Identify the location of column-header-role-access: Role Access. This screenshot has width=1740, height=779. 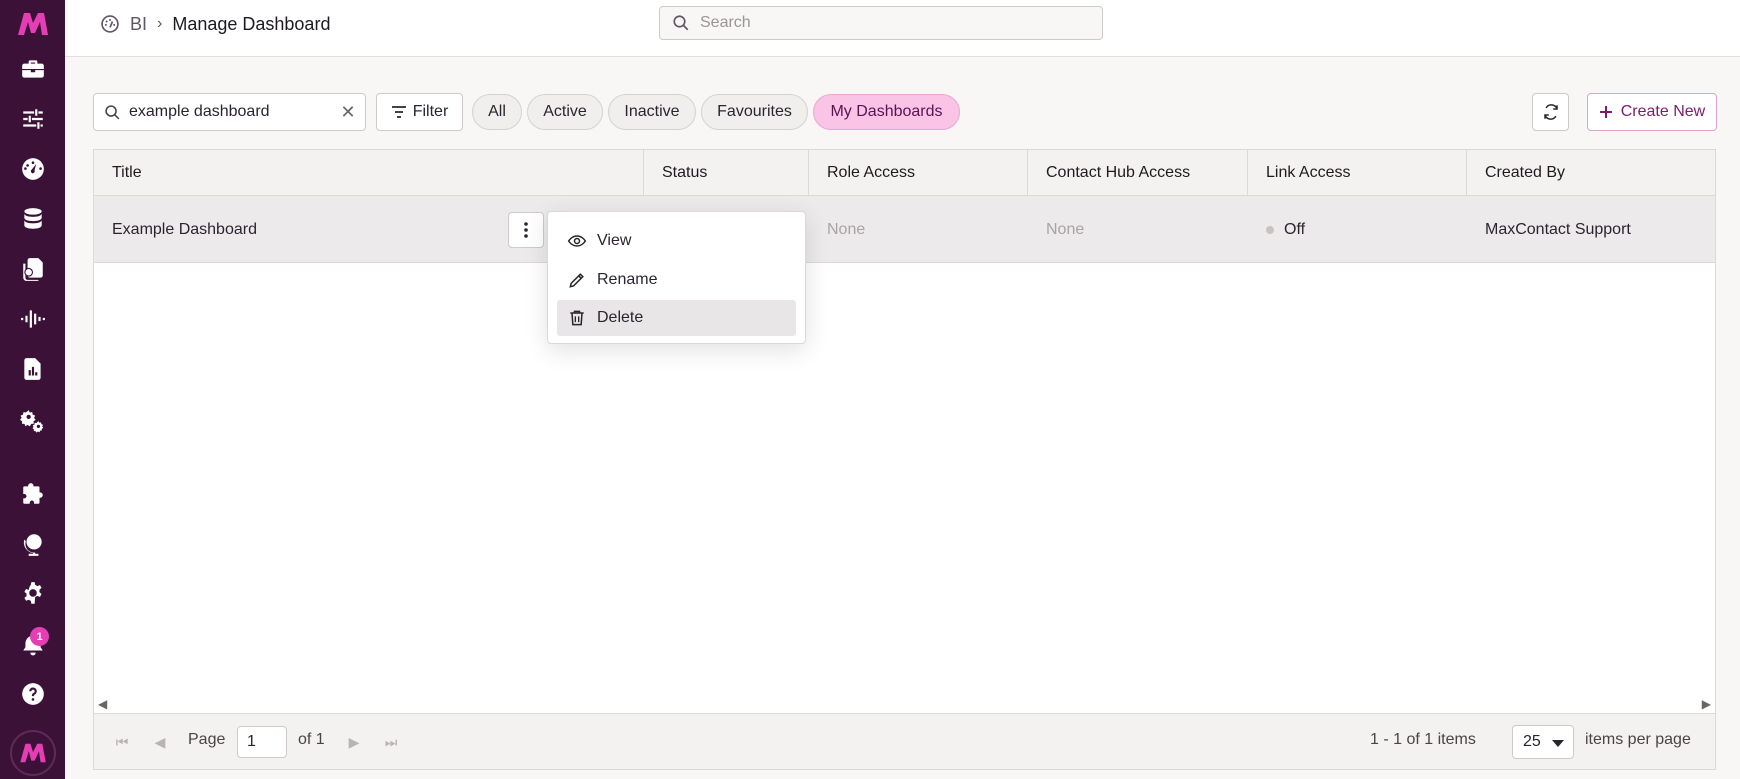
(918, 173).